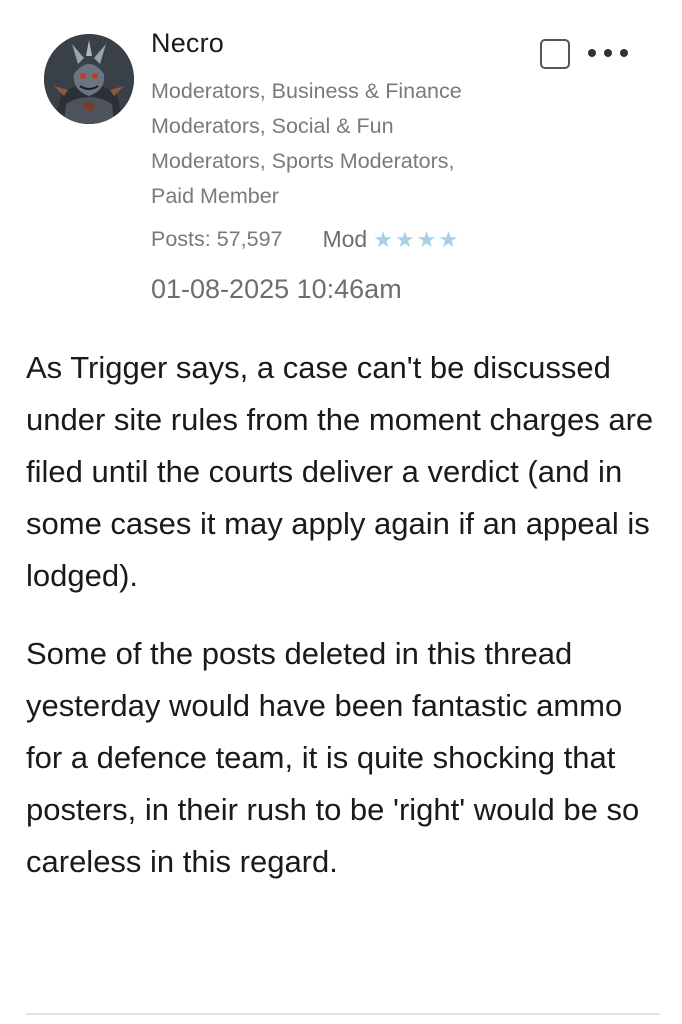 This screenshot has height=1024, width=682. What do you see at coordinates (215, 196) in the screenshot?
I see `role-line: Paid Member` at bounding box center [215, 196].